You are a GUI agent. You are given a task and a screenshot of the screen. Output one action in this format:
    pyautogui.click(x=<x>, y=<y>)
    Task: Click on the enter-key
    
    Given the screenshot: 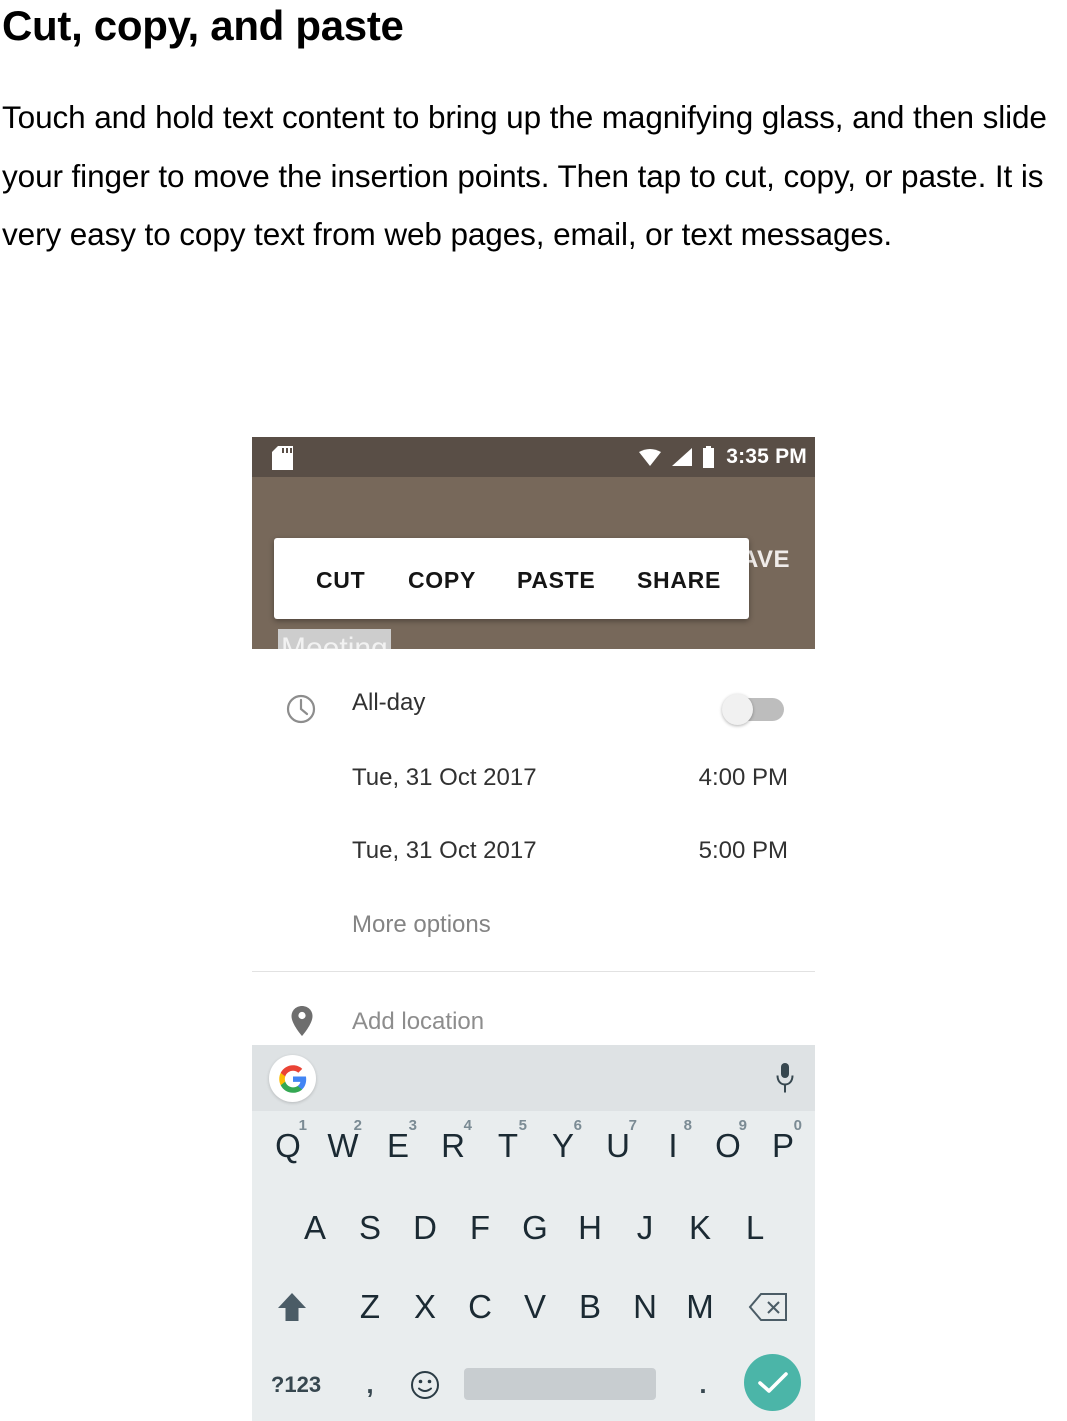 What is the action you would take?
    pyautogui.click(x=772, y=1382)
    